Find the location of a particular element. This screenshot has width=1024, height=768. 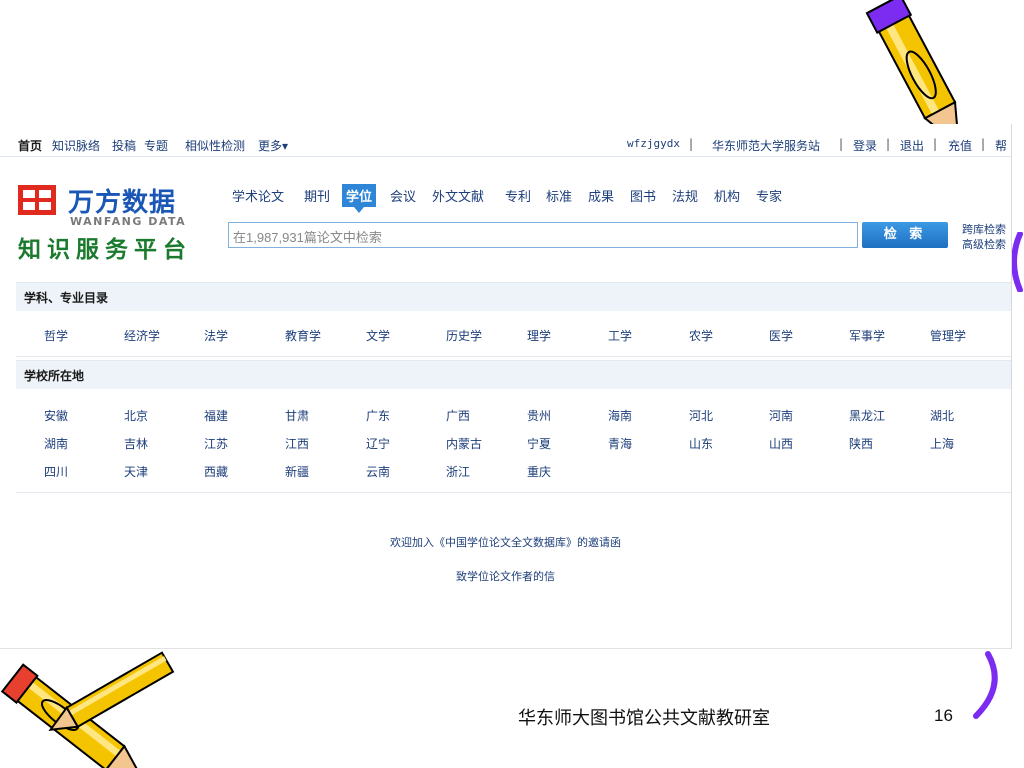

logout-link: 退出 is located at coordinates (912, 145).